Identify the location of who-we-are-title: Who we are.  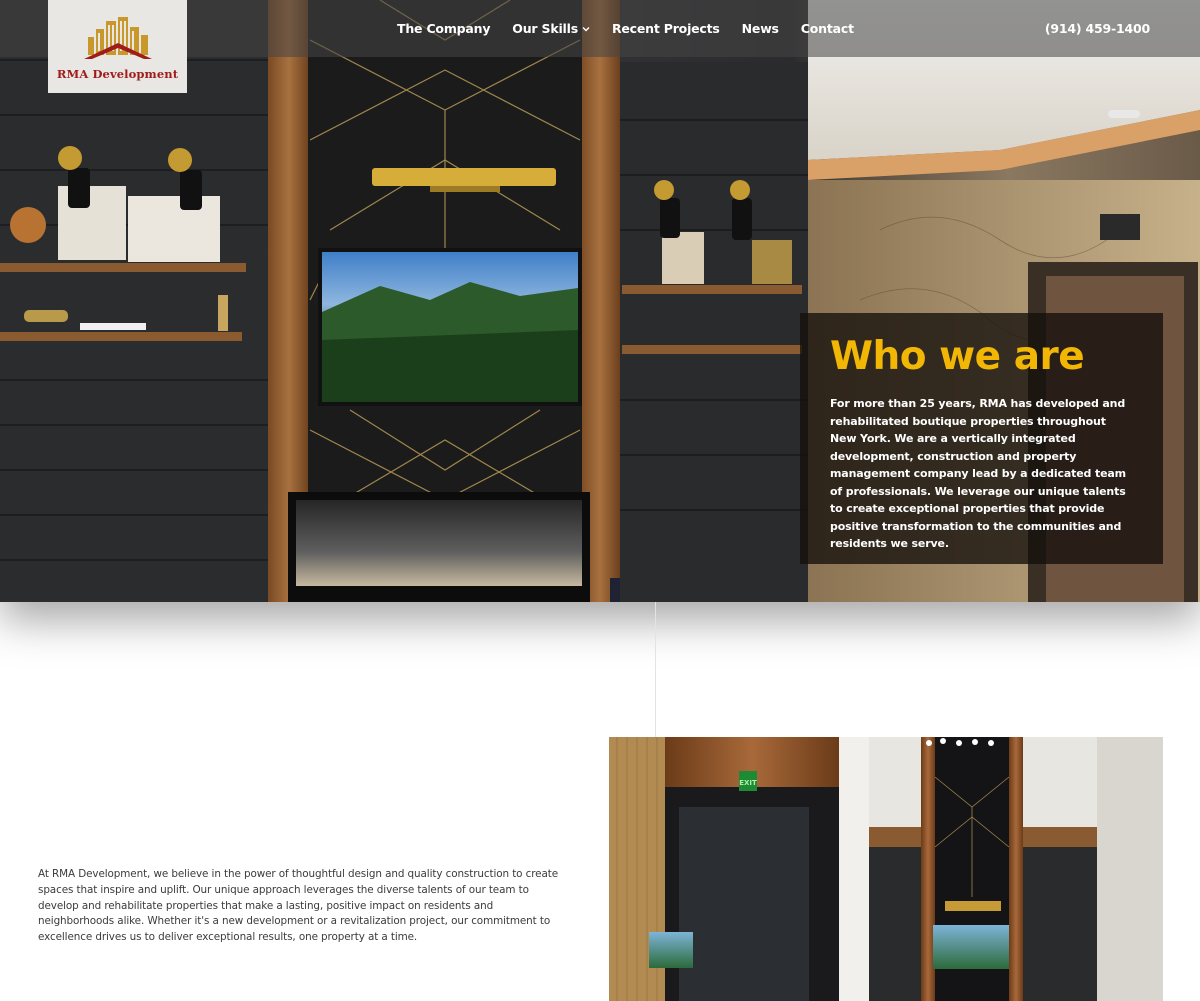
(957, 356).